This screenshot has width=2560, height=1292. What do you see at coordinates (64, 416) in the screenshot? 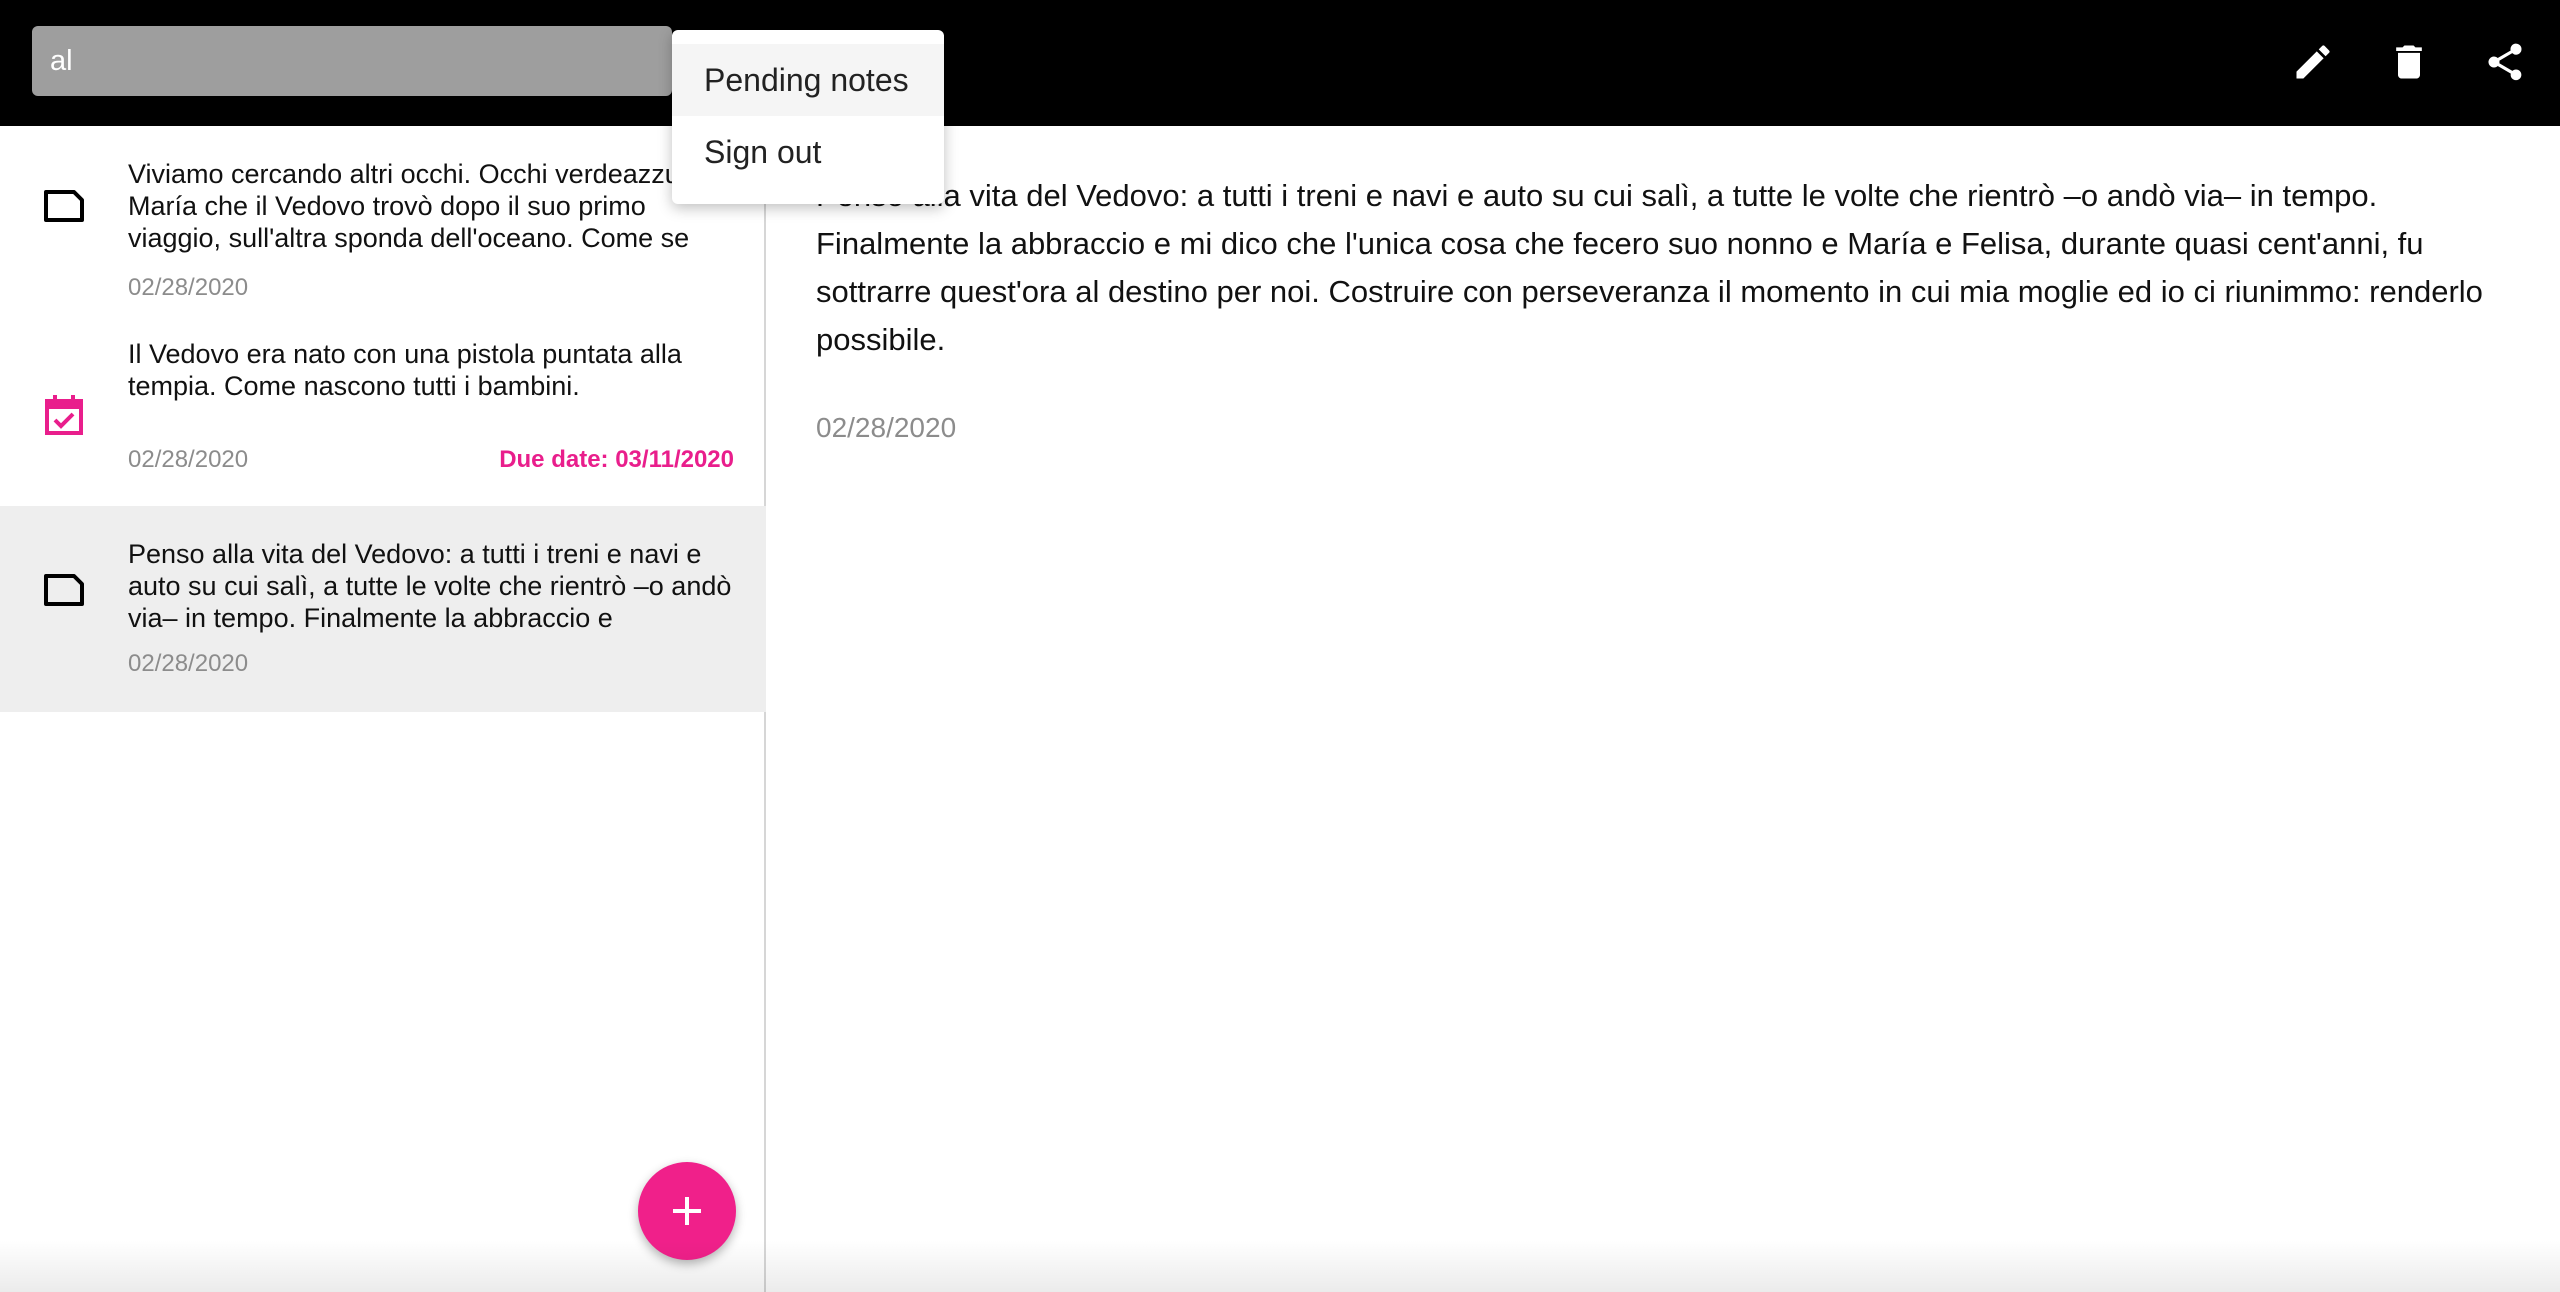
I see `calendar-check-icon` at bounding box center [64, 416].